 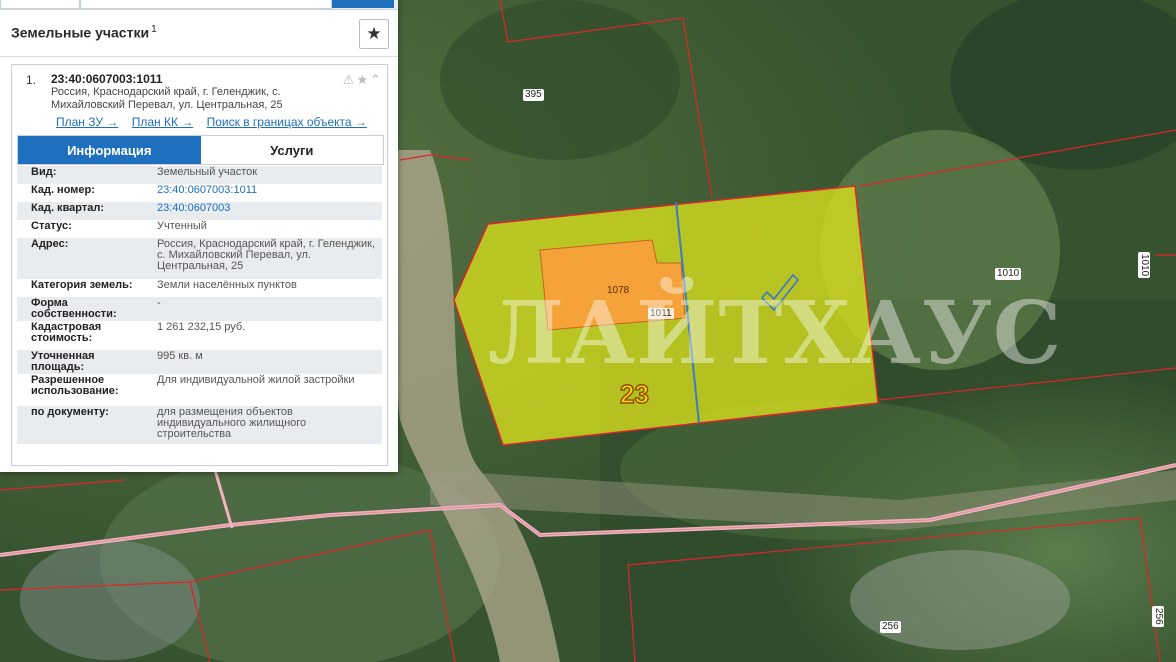 What do you see at coordinates (80, 211) in the screenshot?
I see `field-key: Кад. квартал:` at bounding box center [80, 211].